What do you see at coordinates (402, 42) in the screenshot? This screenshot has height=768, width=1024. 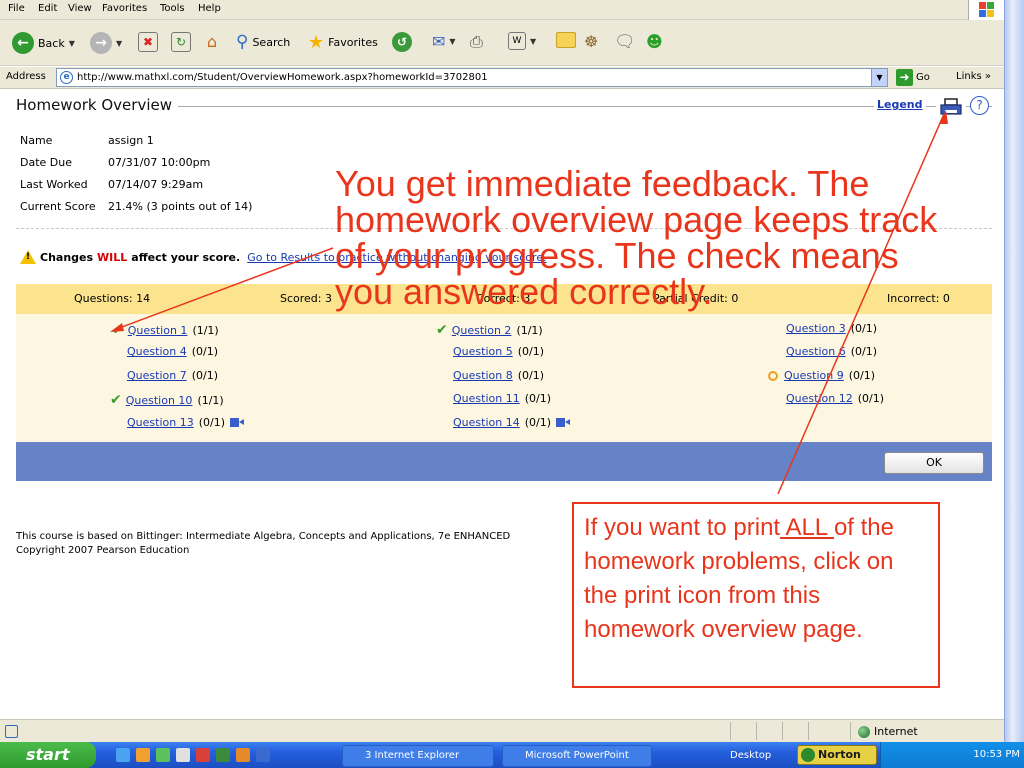 I see `history-button: ↺` at bounding box center [402, 42].